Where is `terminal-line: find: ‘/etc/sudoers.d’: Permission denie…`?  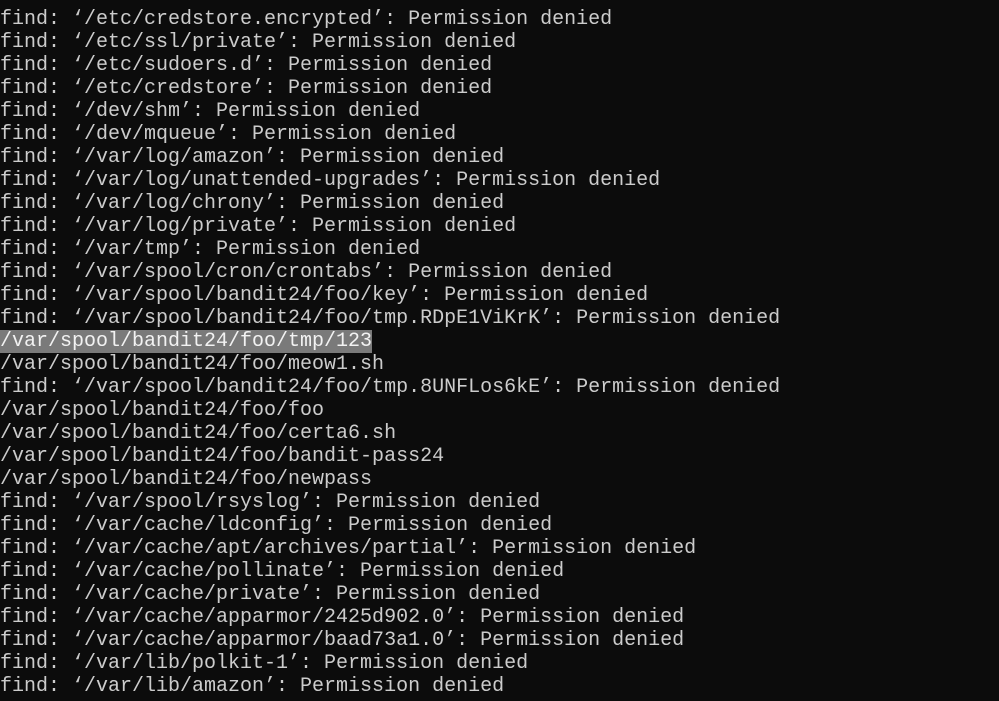 terminal-line: find: ‘/etc/sudoers.d’: Permission denie… is located at coordinates (499, 65).